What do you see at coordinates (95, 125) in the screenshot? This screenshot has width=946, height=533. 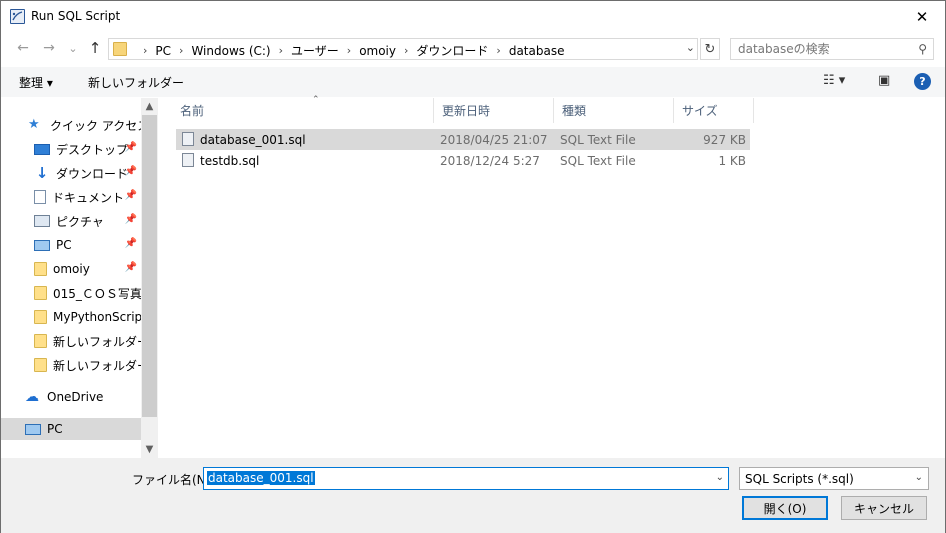 I see `sidebar-item-label: クイック アクセス` at bounding box center [95, 125].